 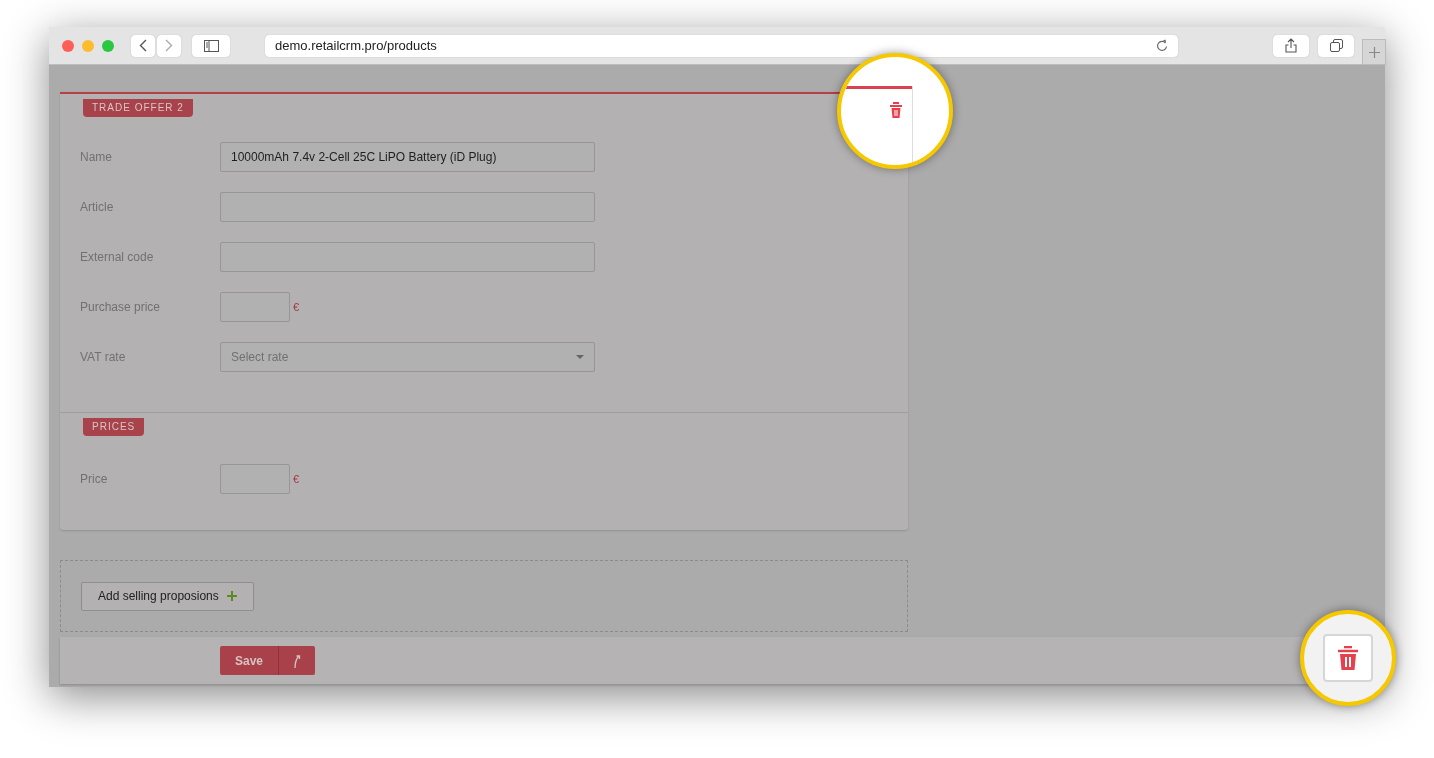 I want to click on forward-button, so click(x=169, y=45).